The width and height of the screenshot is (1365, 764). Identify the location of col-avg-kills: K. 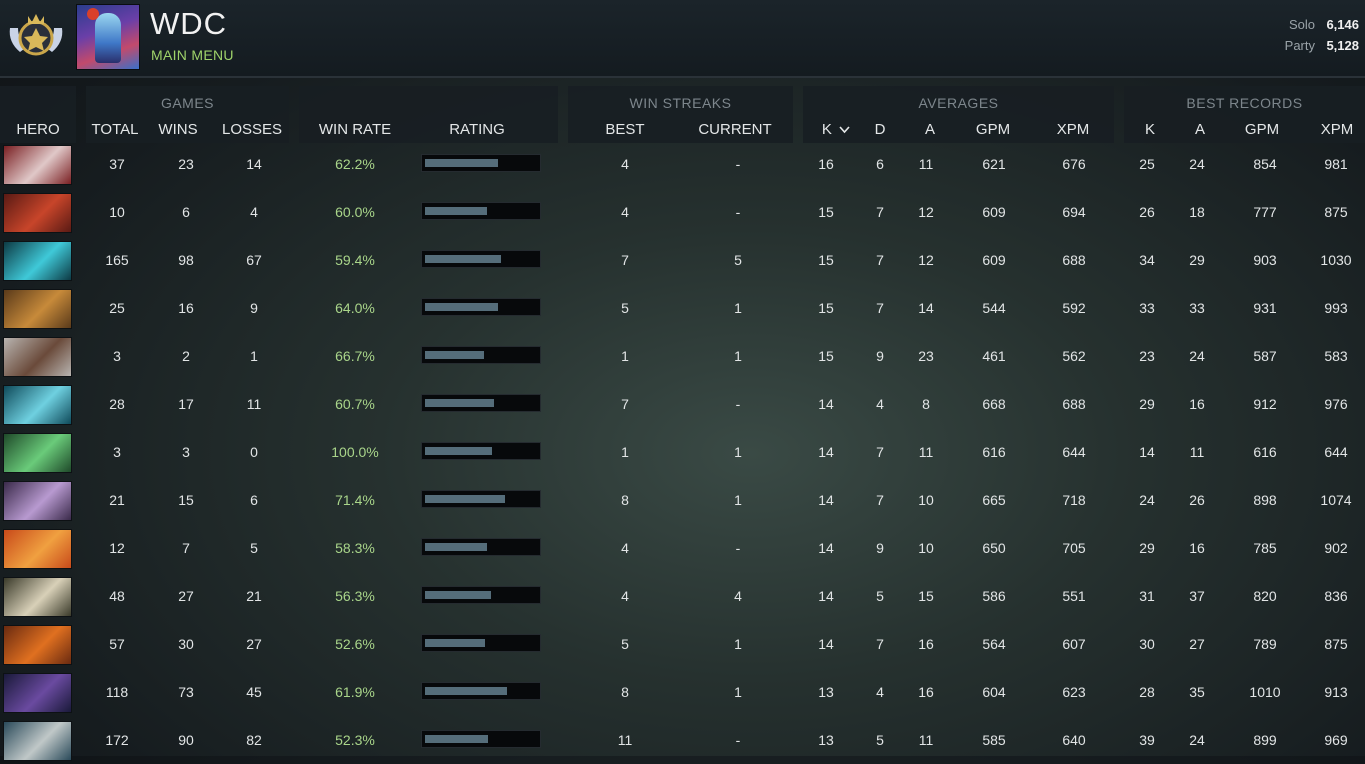
(836, 129).